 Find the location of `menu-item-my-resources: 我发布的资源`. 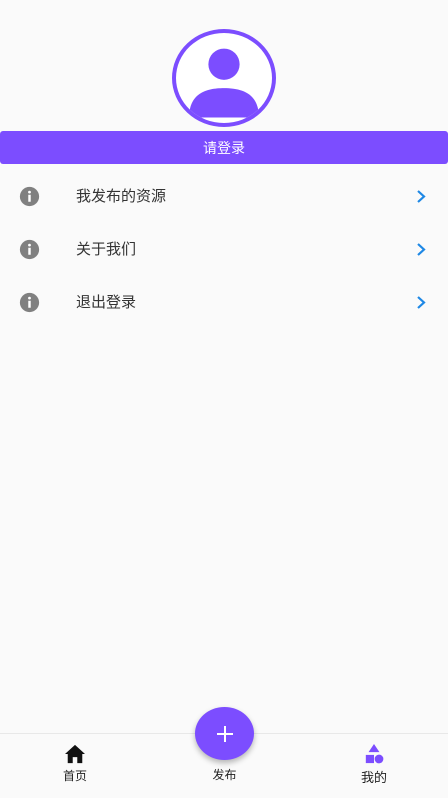

menu-item-my-resources: 我发布的资源 is located at coordinates (224, 196).